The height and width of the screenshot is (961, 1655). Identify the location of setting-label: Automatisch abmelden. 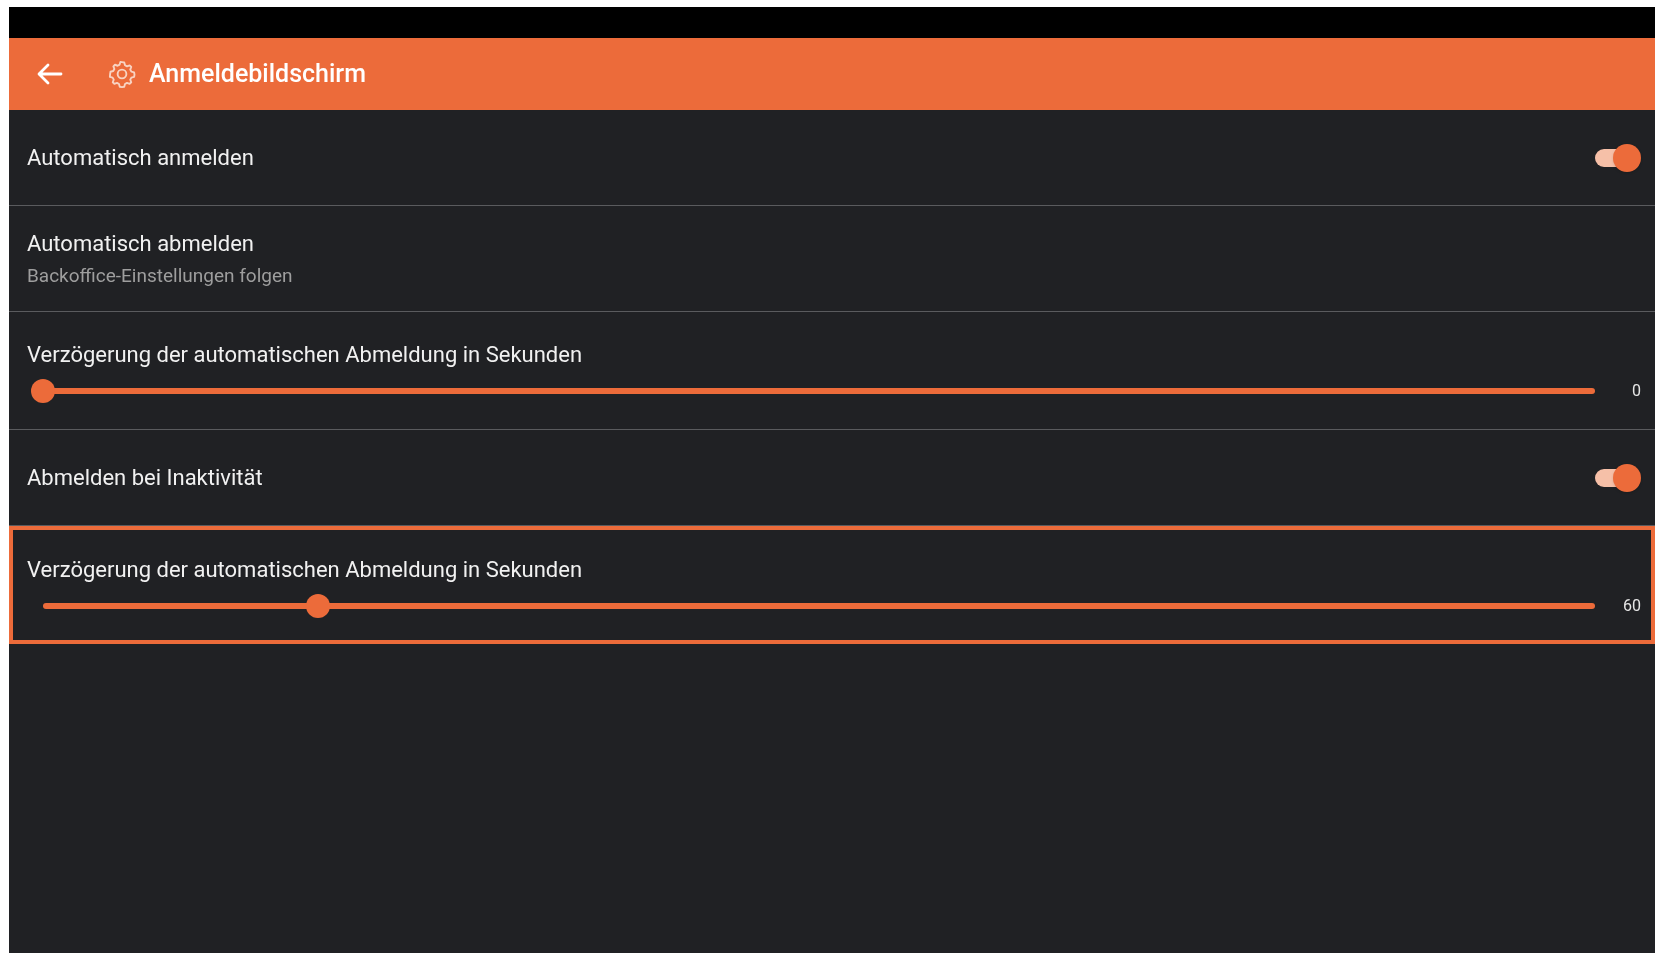
(141, 243).